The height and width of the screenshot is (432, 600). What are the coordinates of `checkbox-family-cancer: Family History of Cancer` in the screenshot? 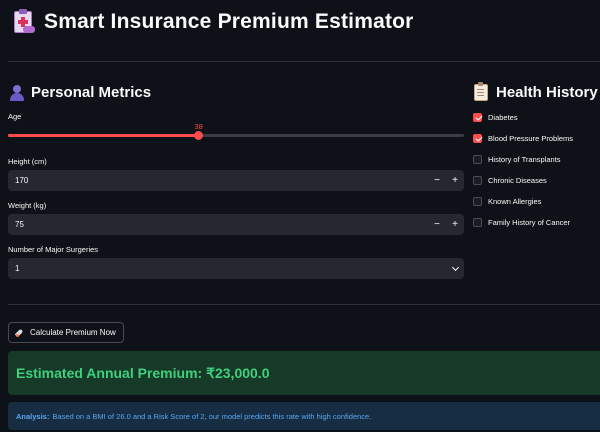 It's located at (521, 222).